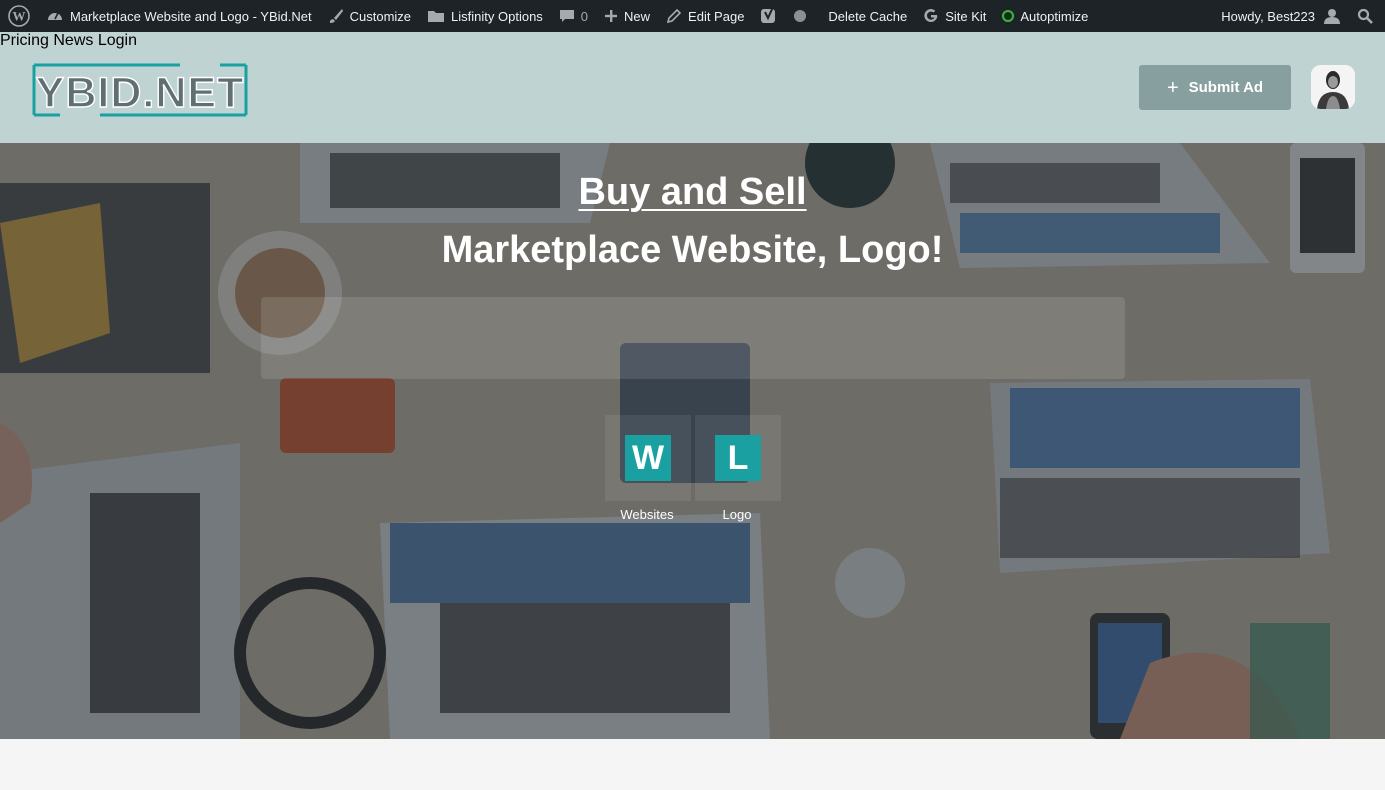  Describe the element at coordinates (1226, 87) in the screenshot. I see `submit-ad-label: Submit Ad` at that location.